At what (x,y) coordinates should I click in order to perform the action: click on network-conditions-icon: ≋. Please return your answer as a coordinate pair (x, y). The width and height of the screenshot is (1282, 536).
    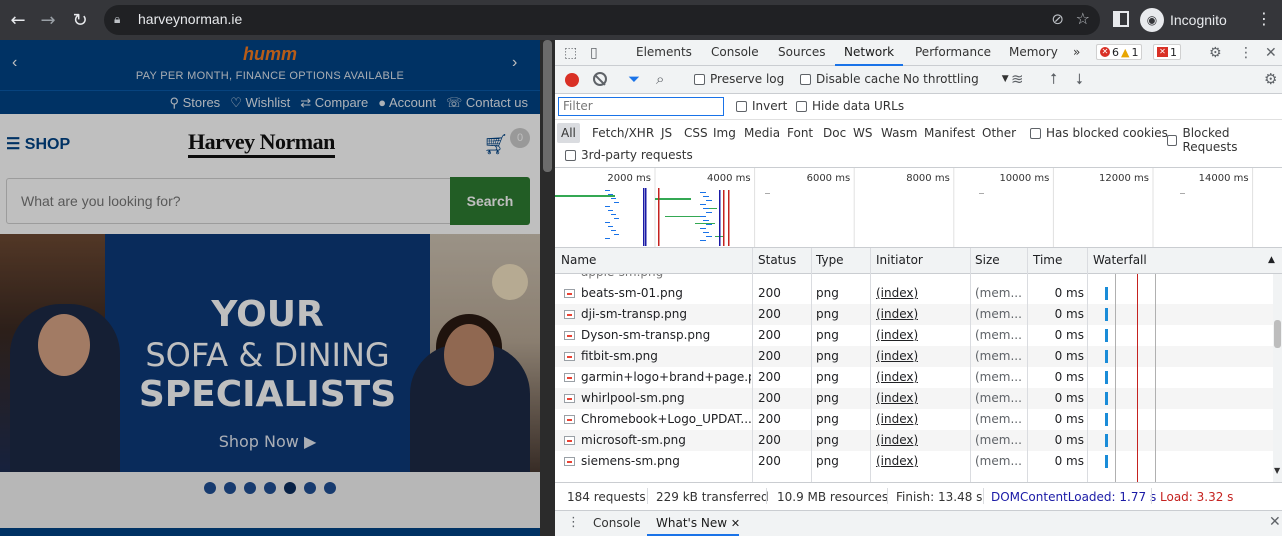
    Looking at the image, I should click on (1017, 79).